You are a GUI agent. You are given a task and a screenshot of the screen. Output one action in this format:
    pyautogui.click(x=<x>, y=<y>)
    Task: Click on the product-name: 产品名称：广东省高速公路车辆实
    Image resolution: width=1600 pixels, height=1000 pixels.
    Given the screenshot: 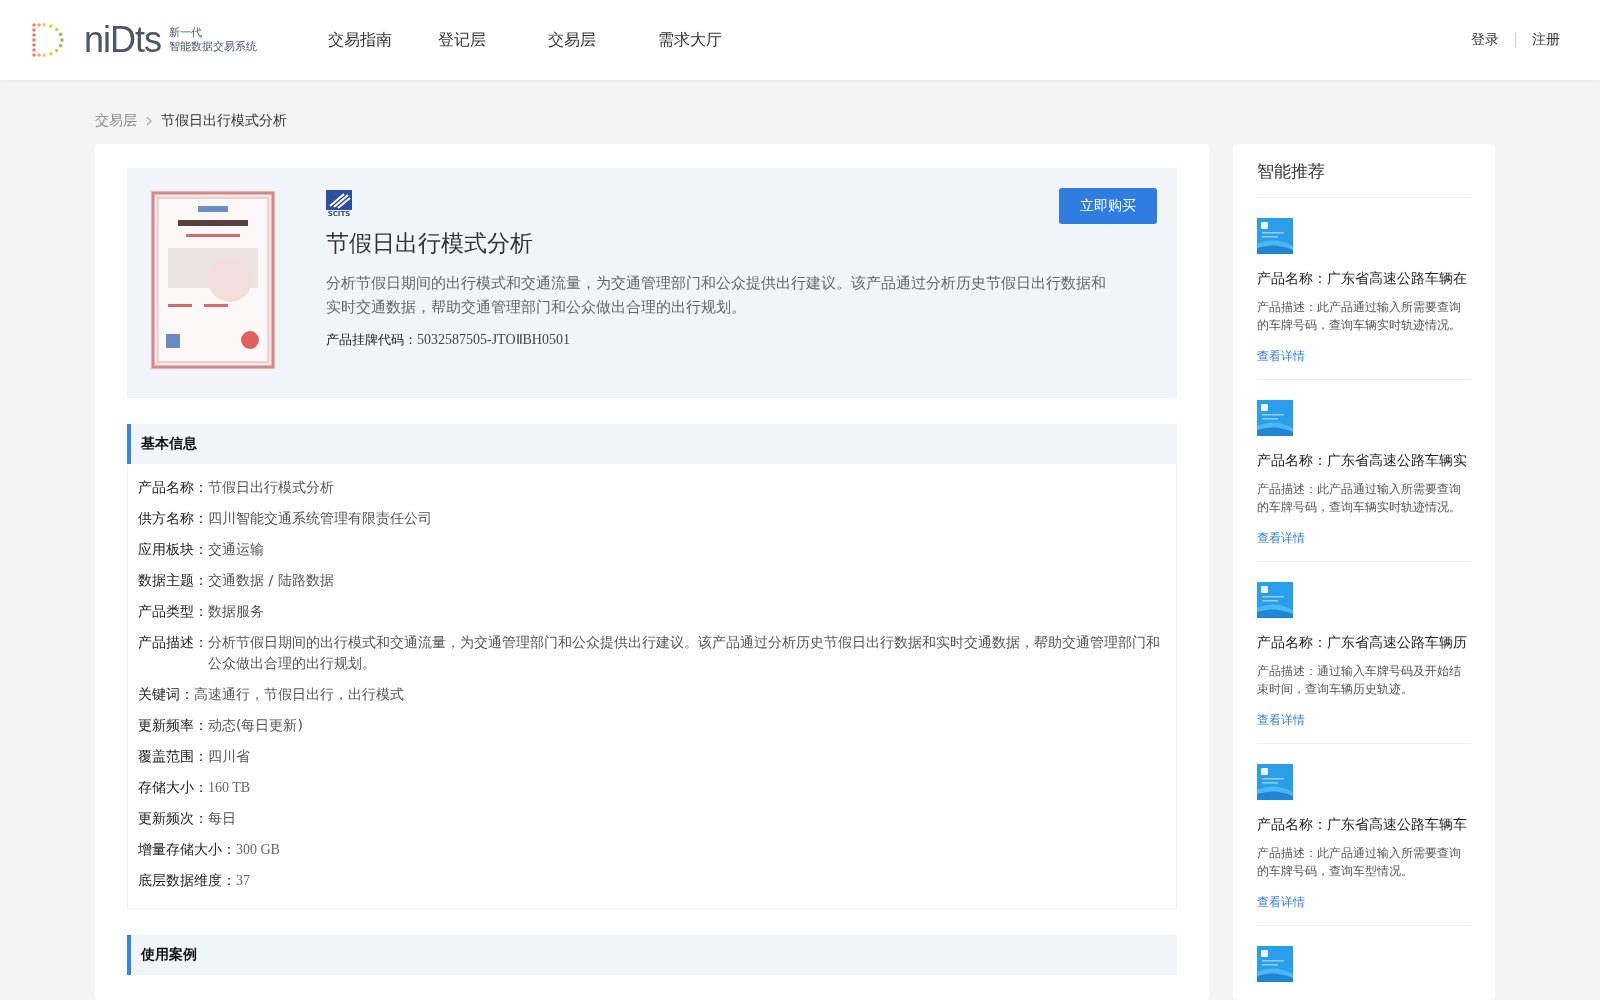 What is the action you would take?
    pyautogui.click(x=1362, y=461)
    